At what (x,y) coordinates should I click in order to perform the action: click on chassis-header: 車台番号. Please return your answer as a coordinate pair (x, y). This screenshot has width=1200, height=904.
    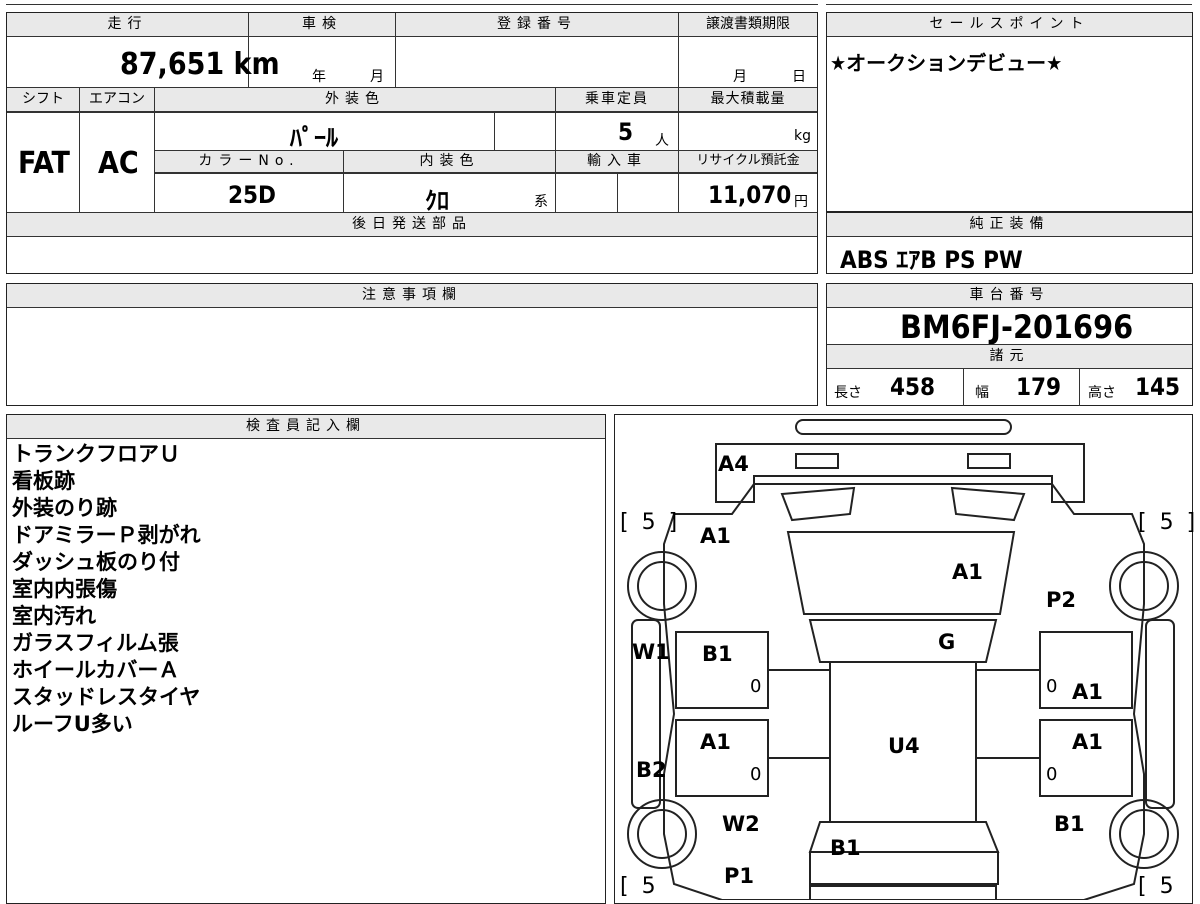
    Looking at the image, I should click on (1009, 296).